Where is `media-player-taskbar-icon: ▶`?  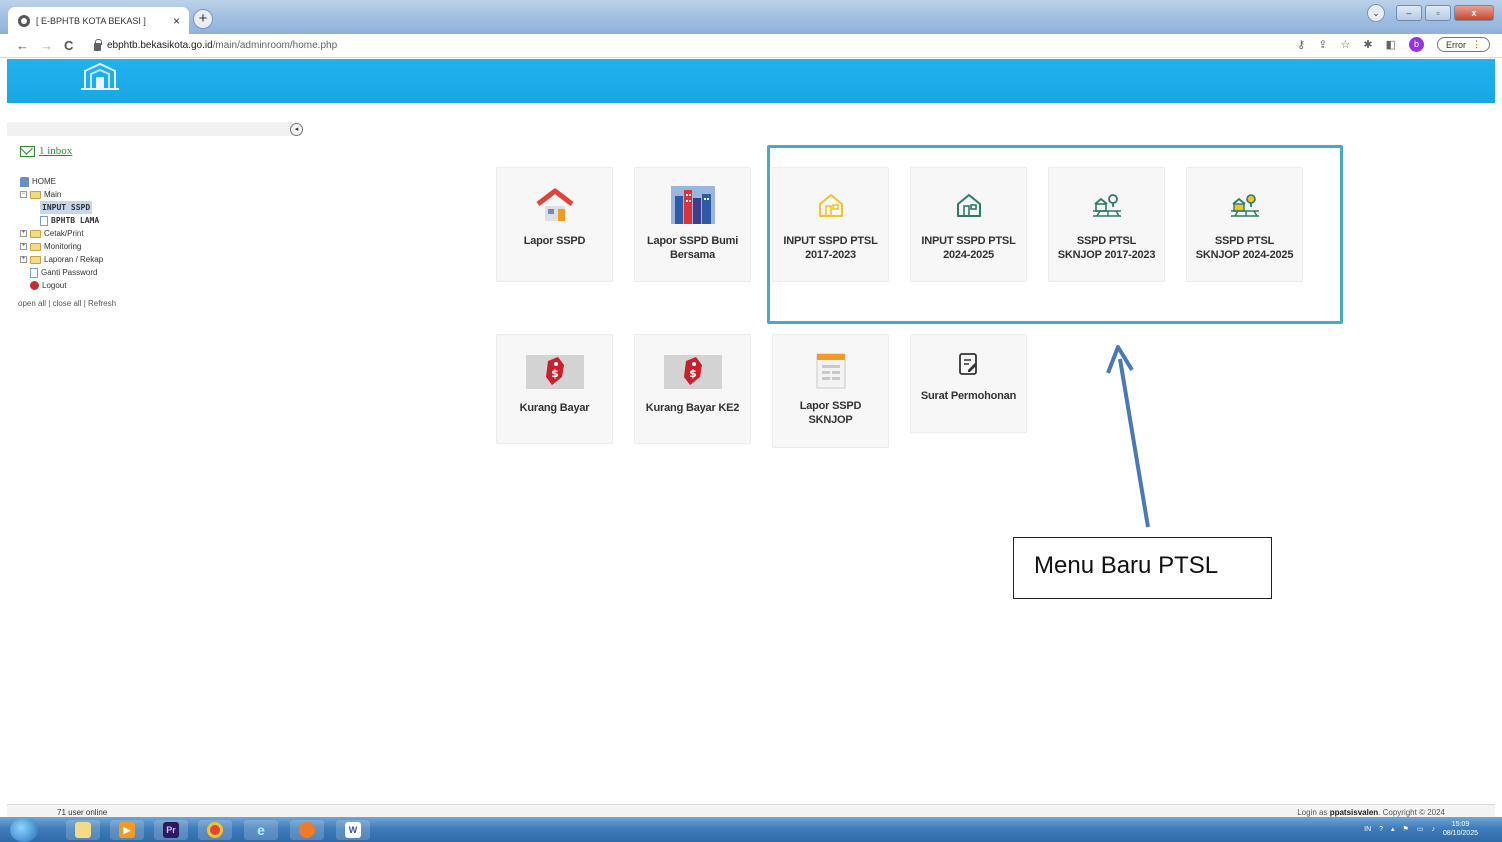 media-player-taskbar-icon: ▶ is located at coordinates (127, 830).